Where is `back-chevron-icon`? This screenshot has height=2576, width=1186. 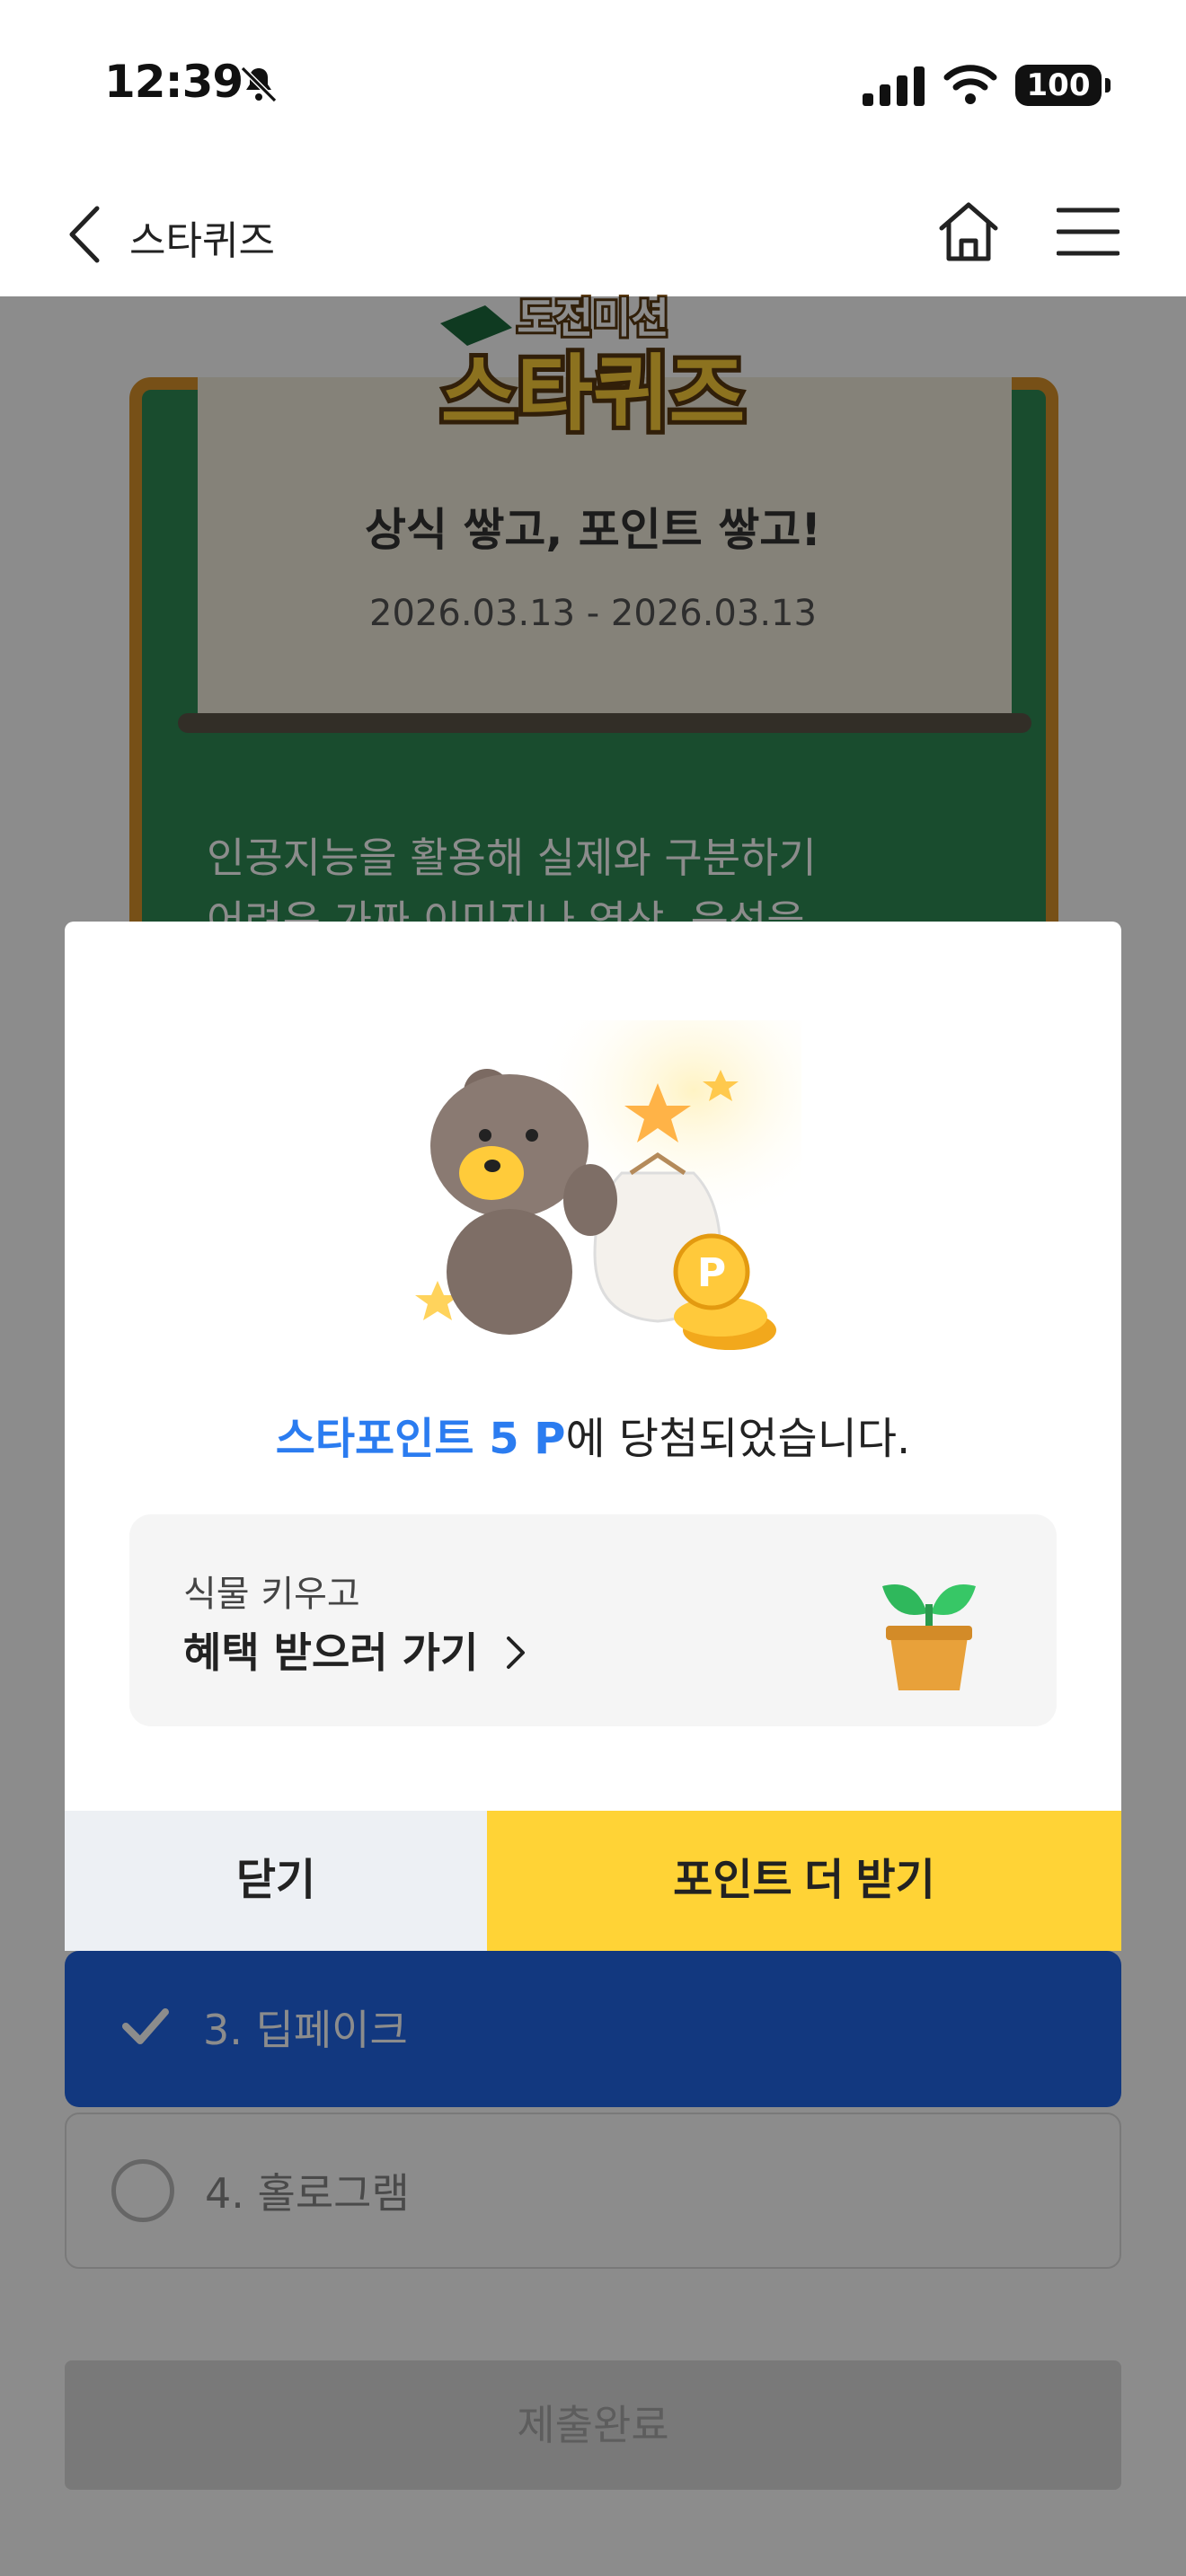
back-chevron-icon is located at coordinates (84, 234).